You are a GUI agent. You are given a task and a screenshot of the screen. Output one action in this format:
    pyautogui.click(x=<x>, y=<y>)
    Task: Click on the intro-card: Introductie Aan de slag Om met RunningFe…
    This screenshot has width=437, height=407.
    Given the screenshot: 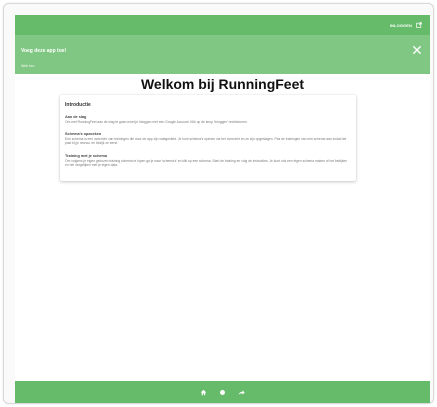 What is the action you would take?
    pyautogui.click(x=208, y=138)
    